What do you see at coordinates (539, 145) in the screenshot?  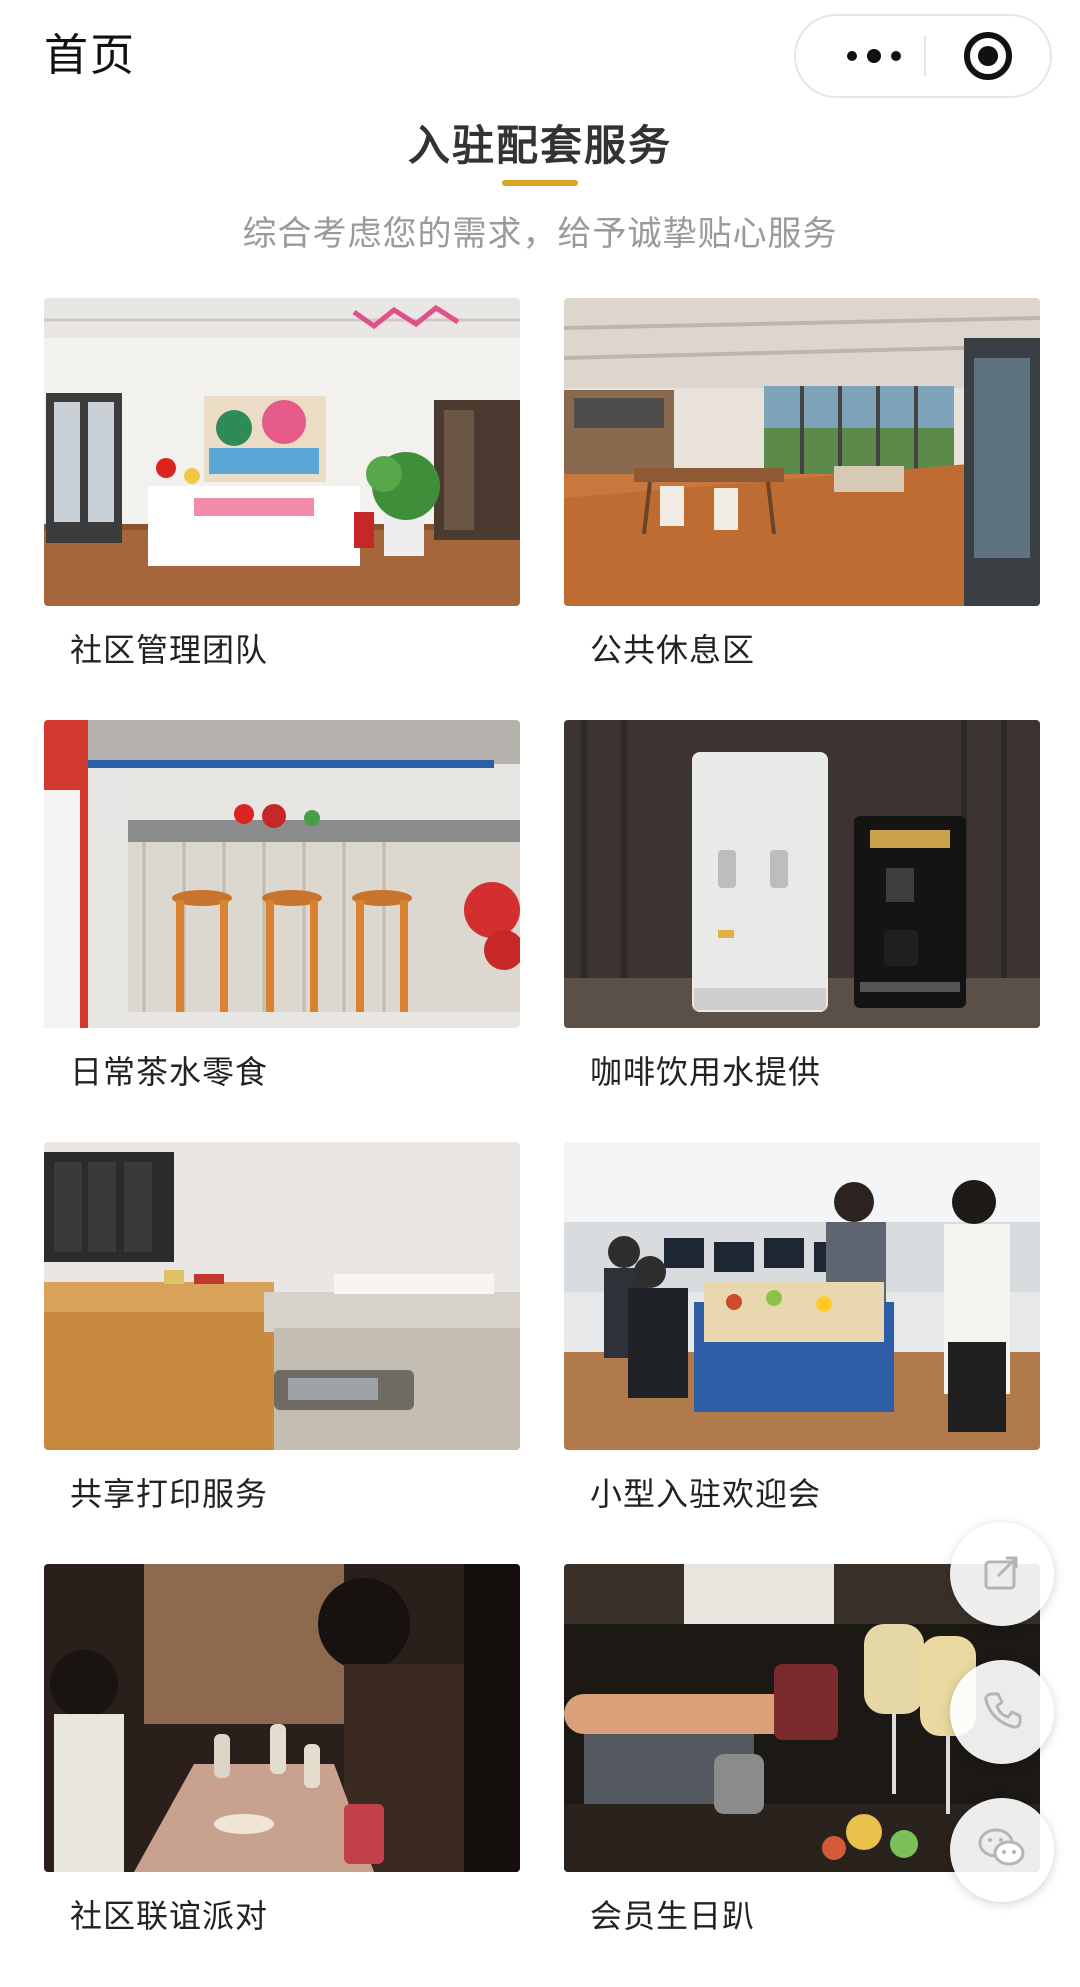 I see `section-title: 入驻配套服务` at bounding box center [539, 145].